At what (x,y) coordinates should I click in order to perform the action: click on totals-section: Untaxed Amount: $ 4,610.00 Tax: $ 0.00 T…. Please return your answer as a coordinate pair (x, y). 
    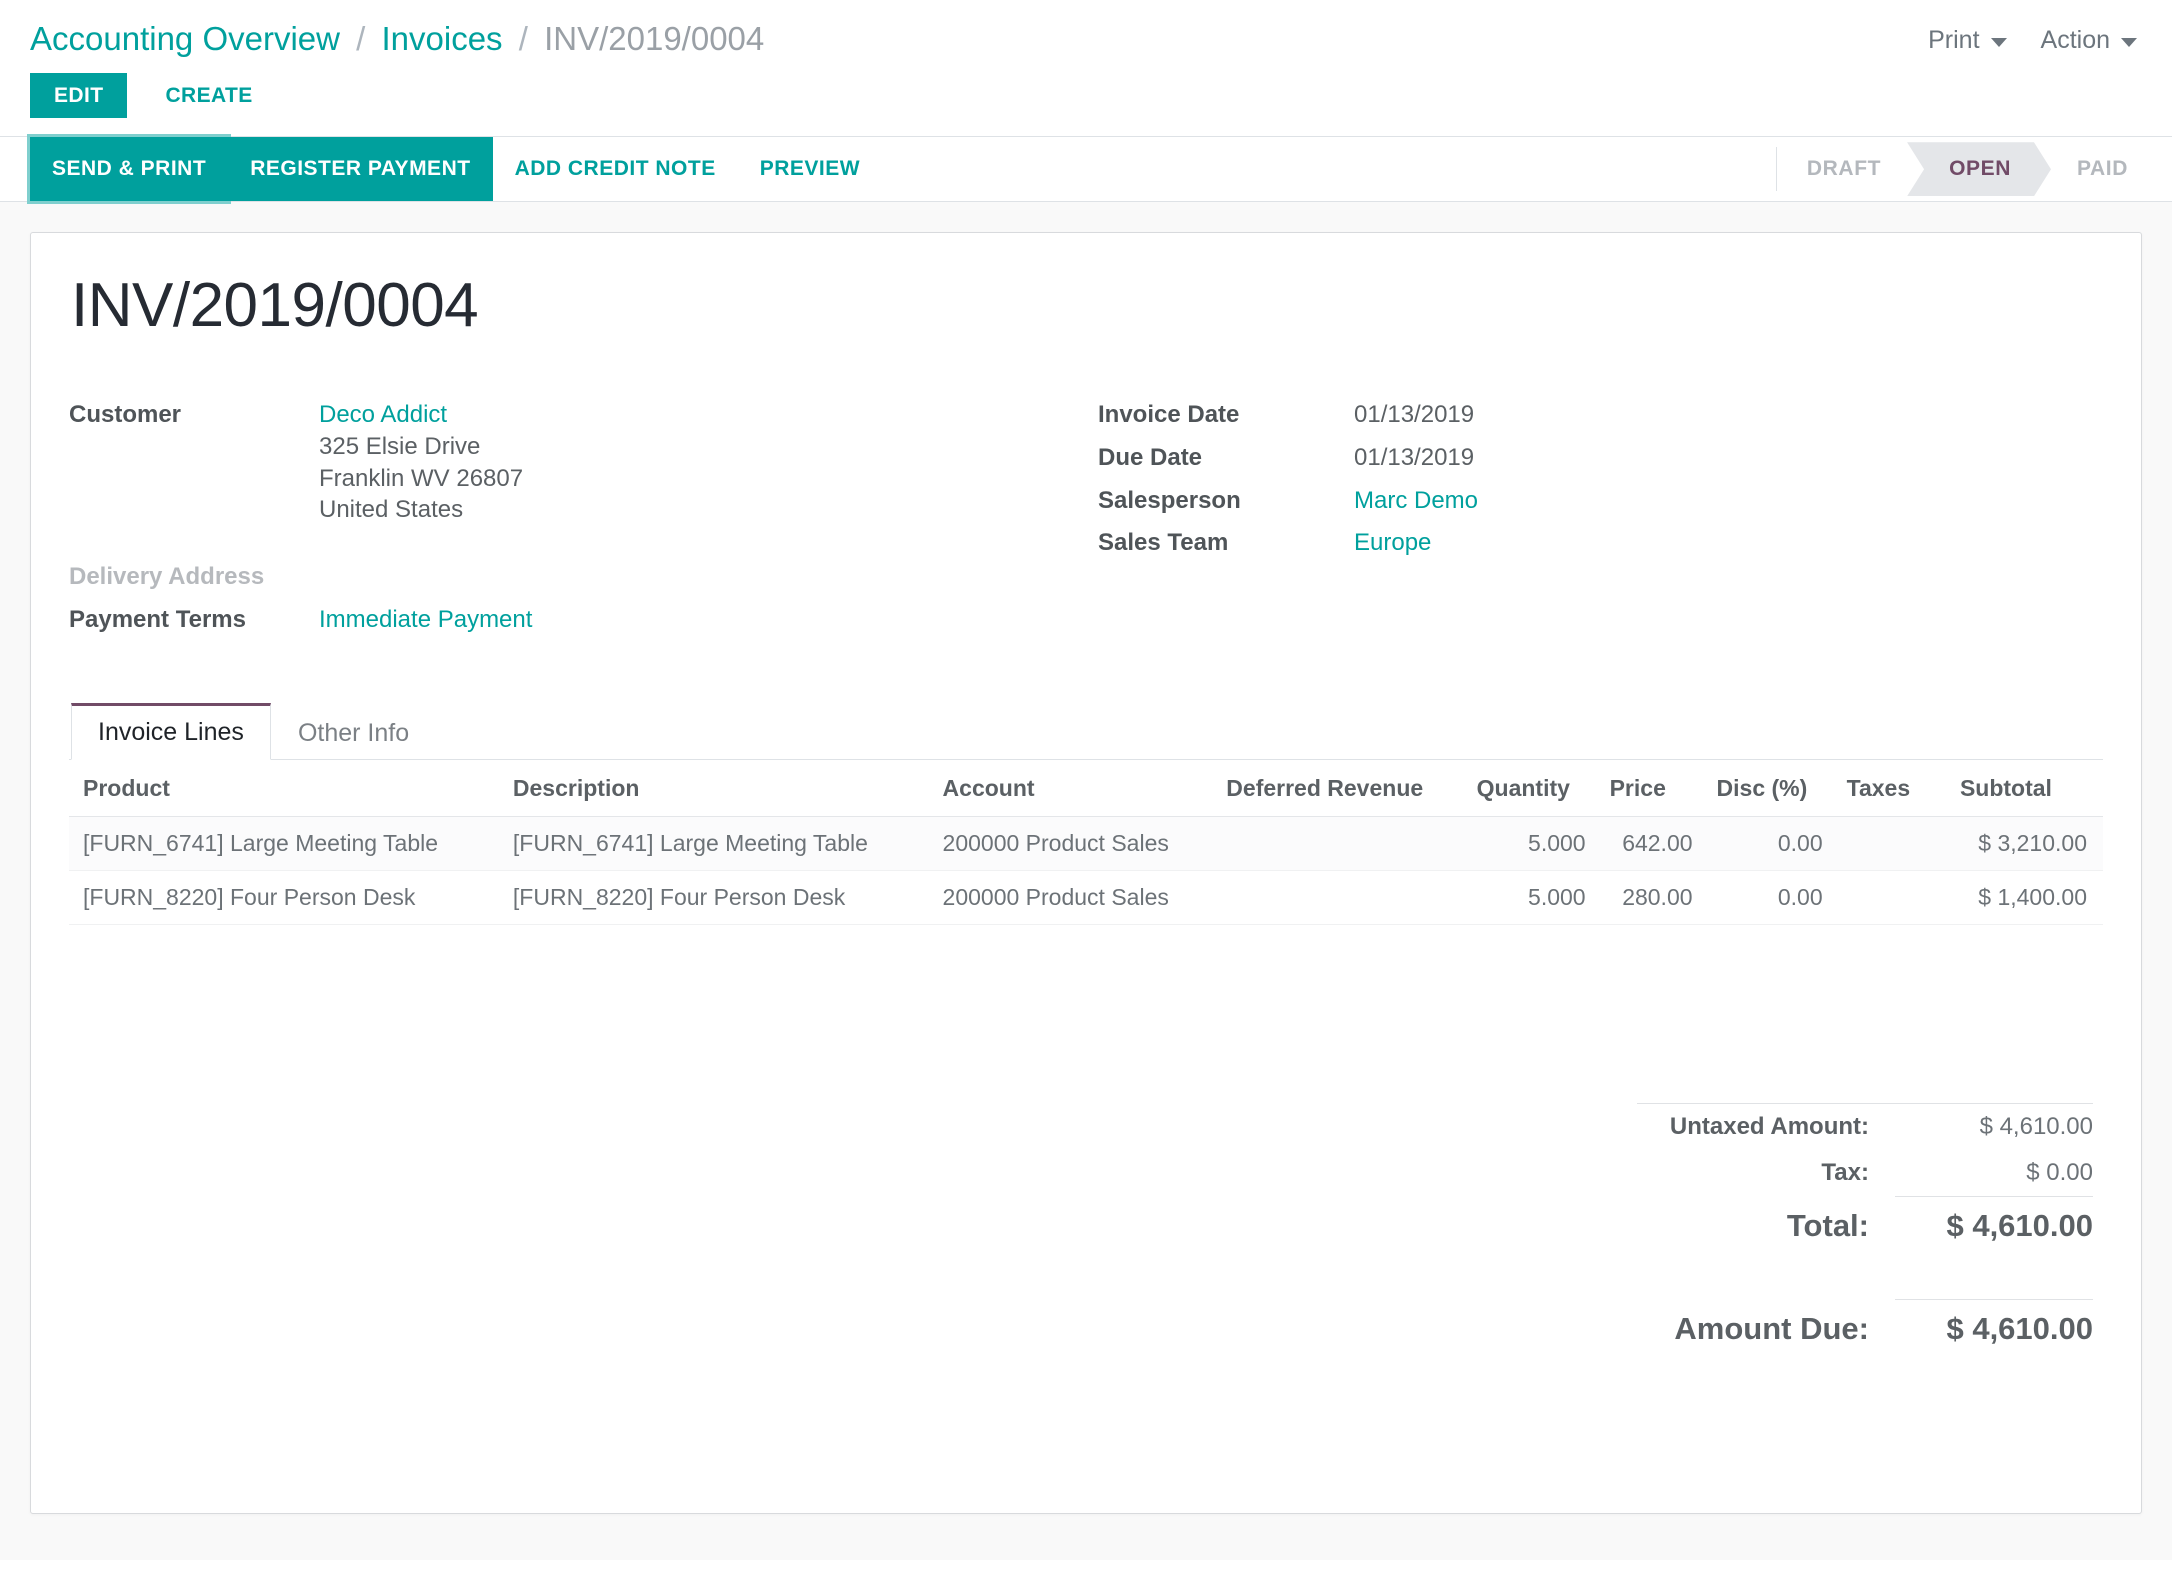
    Looking at the image, I should click on (1086, 1229).